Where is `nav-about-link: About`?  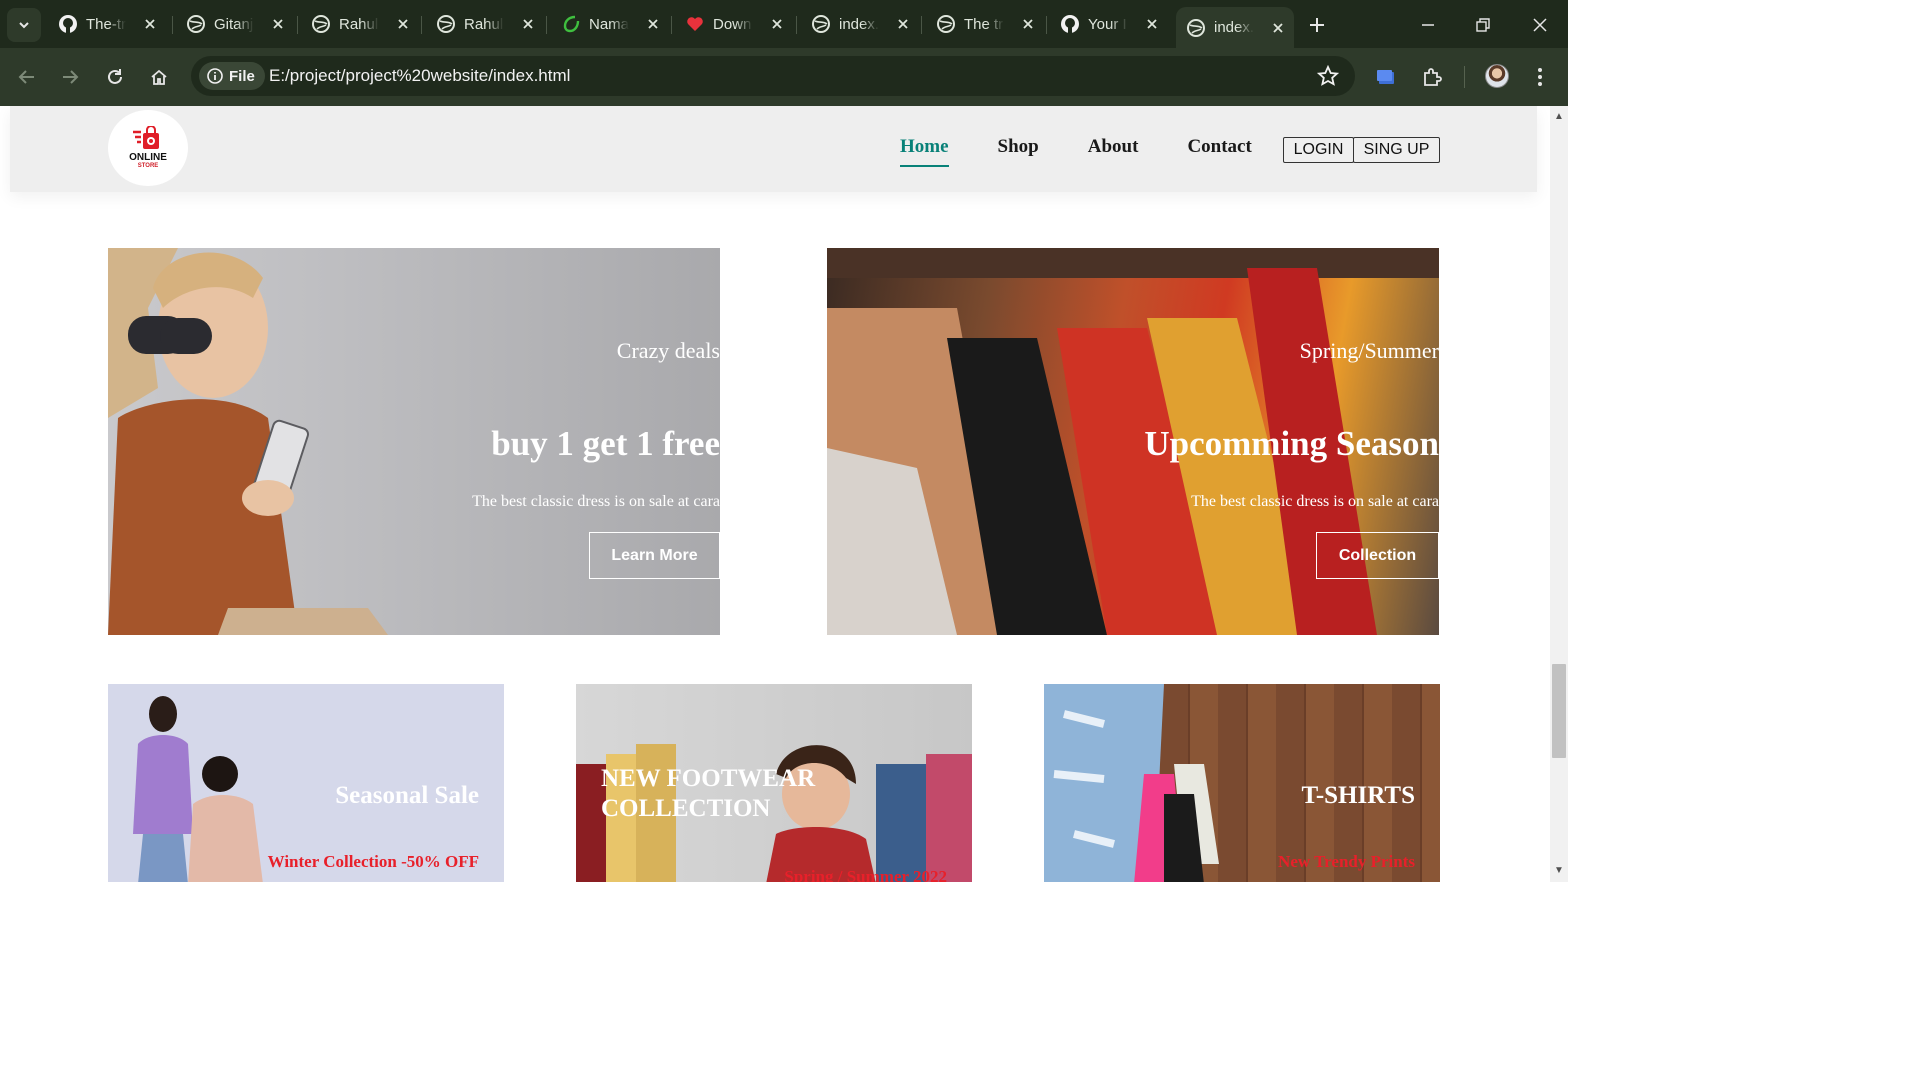
nav-about-link: About is located at coordinates (1113, 147).